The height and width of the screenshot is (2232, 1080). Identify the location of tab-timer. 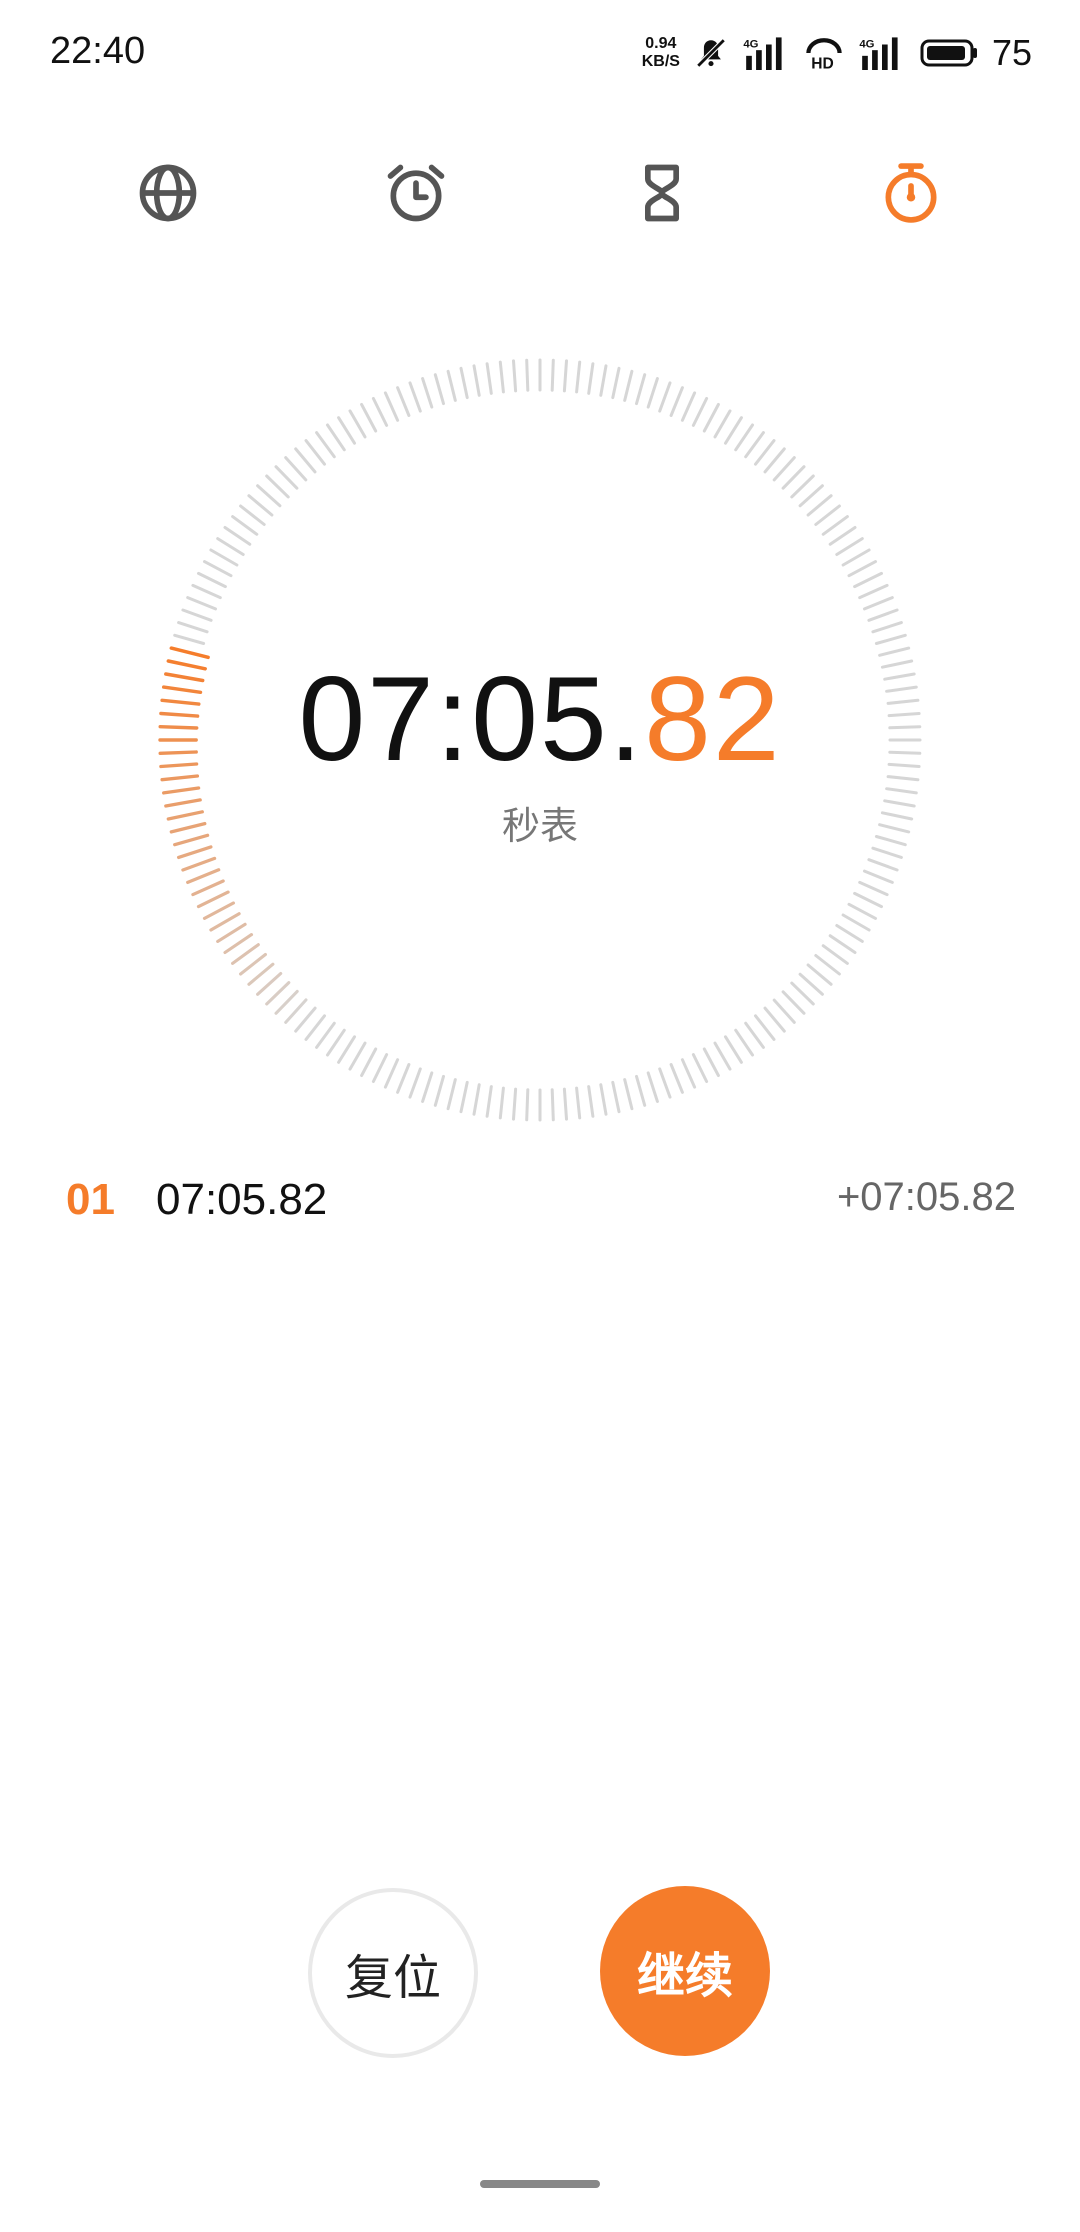
(662, 193).